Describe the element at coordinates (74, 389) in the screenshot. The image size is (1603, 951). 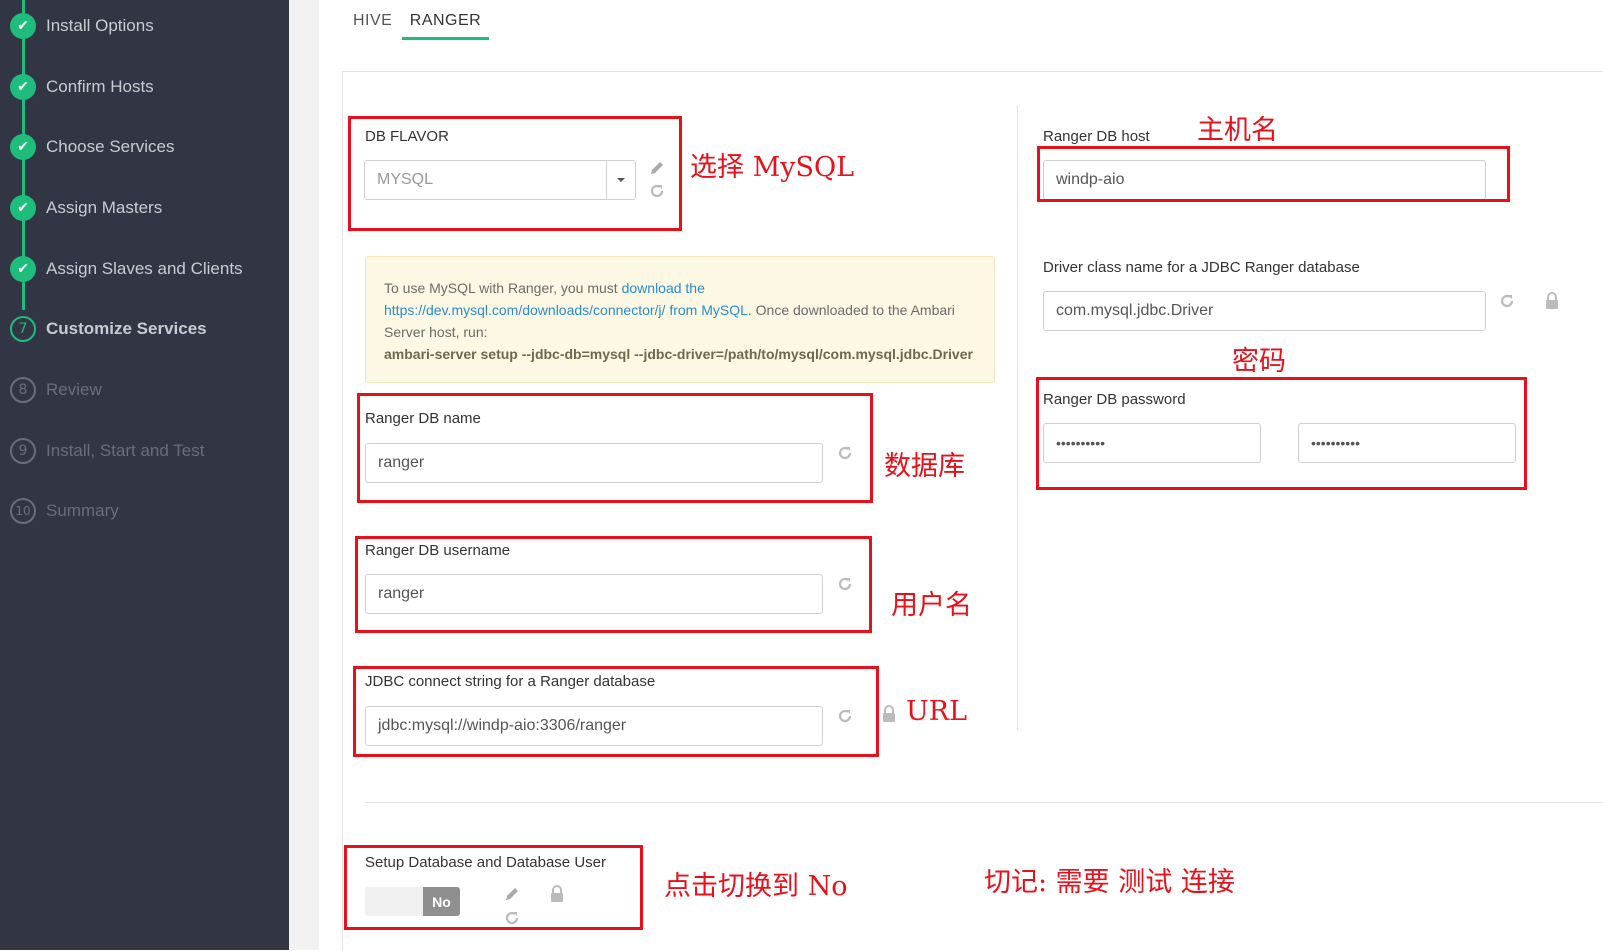
I see `step-label: Review` at that location.